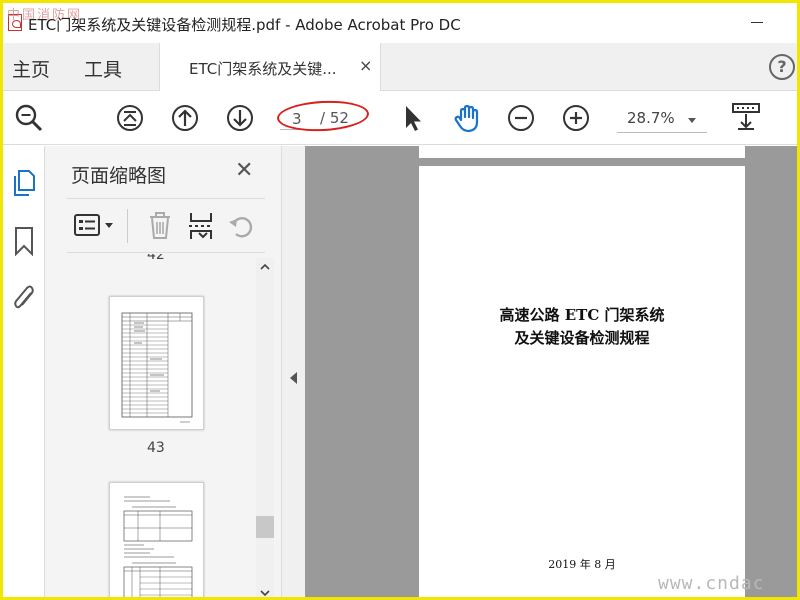 The height and width of the screenshot is (600, 800). Describe the element at coordinates (582, 315) in the screenshot. I see `document-title-line-1: 高速公路 ETC 门架系统` at that location.